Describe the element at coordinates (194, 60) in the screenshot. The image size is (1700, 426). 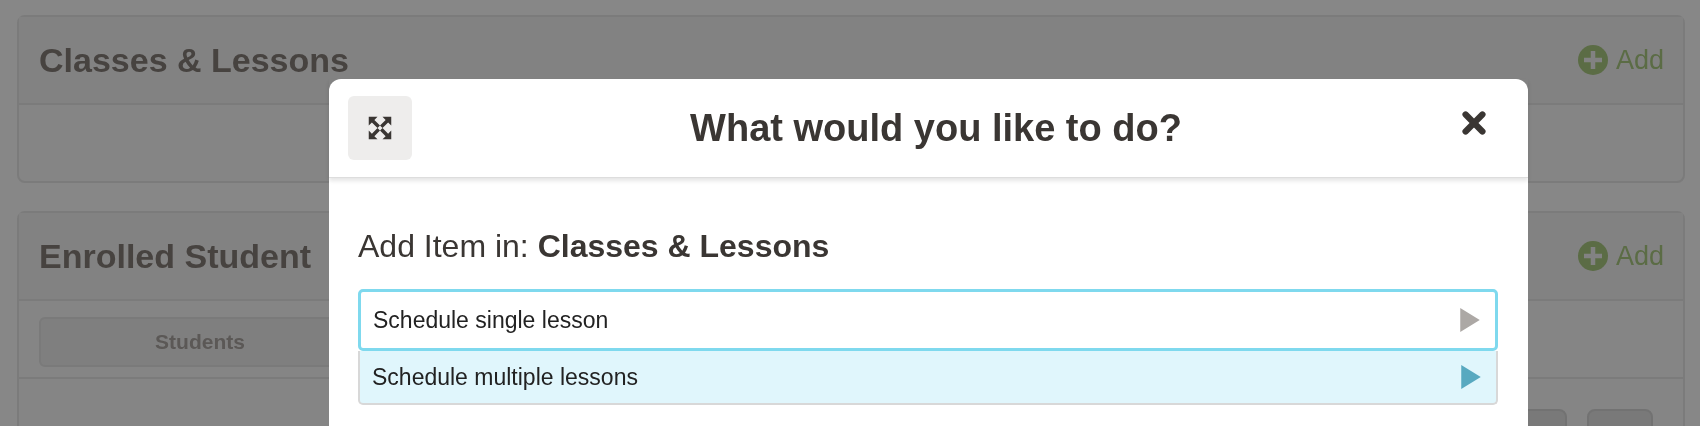
I see `section-title: Classes & Lessons` at that location.